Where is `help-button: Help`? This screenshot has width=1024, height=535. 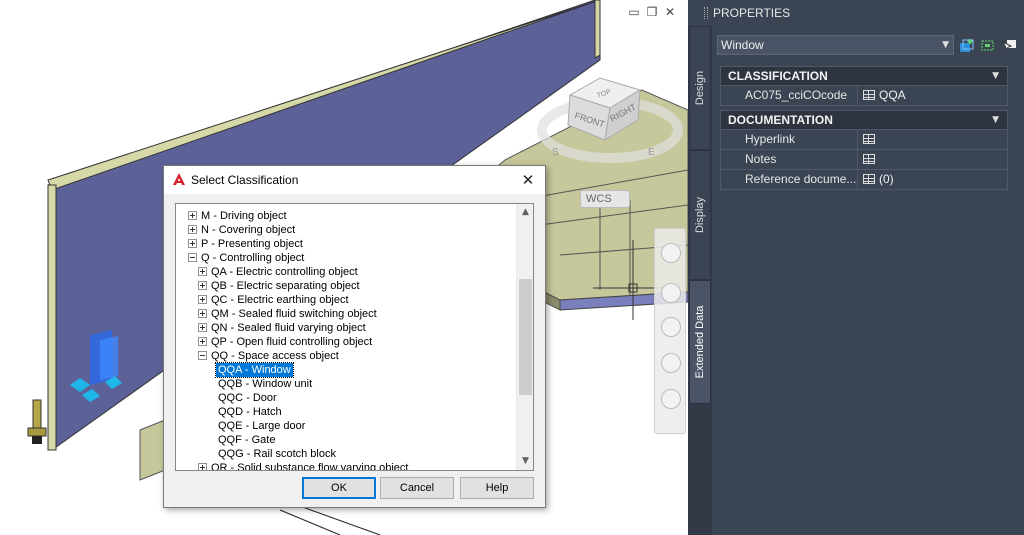 help-button: Help is located at coordinates (497, 488).